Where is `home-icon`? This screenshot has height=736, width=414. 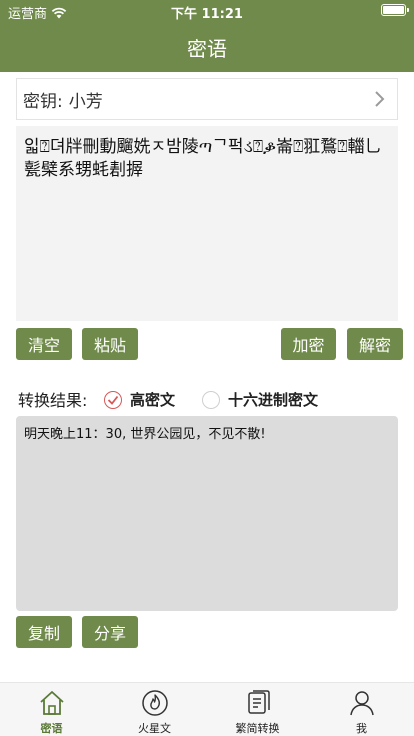 home-icon is located at coordinates (51, 703).